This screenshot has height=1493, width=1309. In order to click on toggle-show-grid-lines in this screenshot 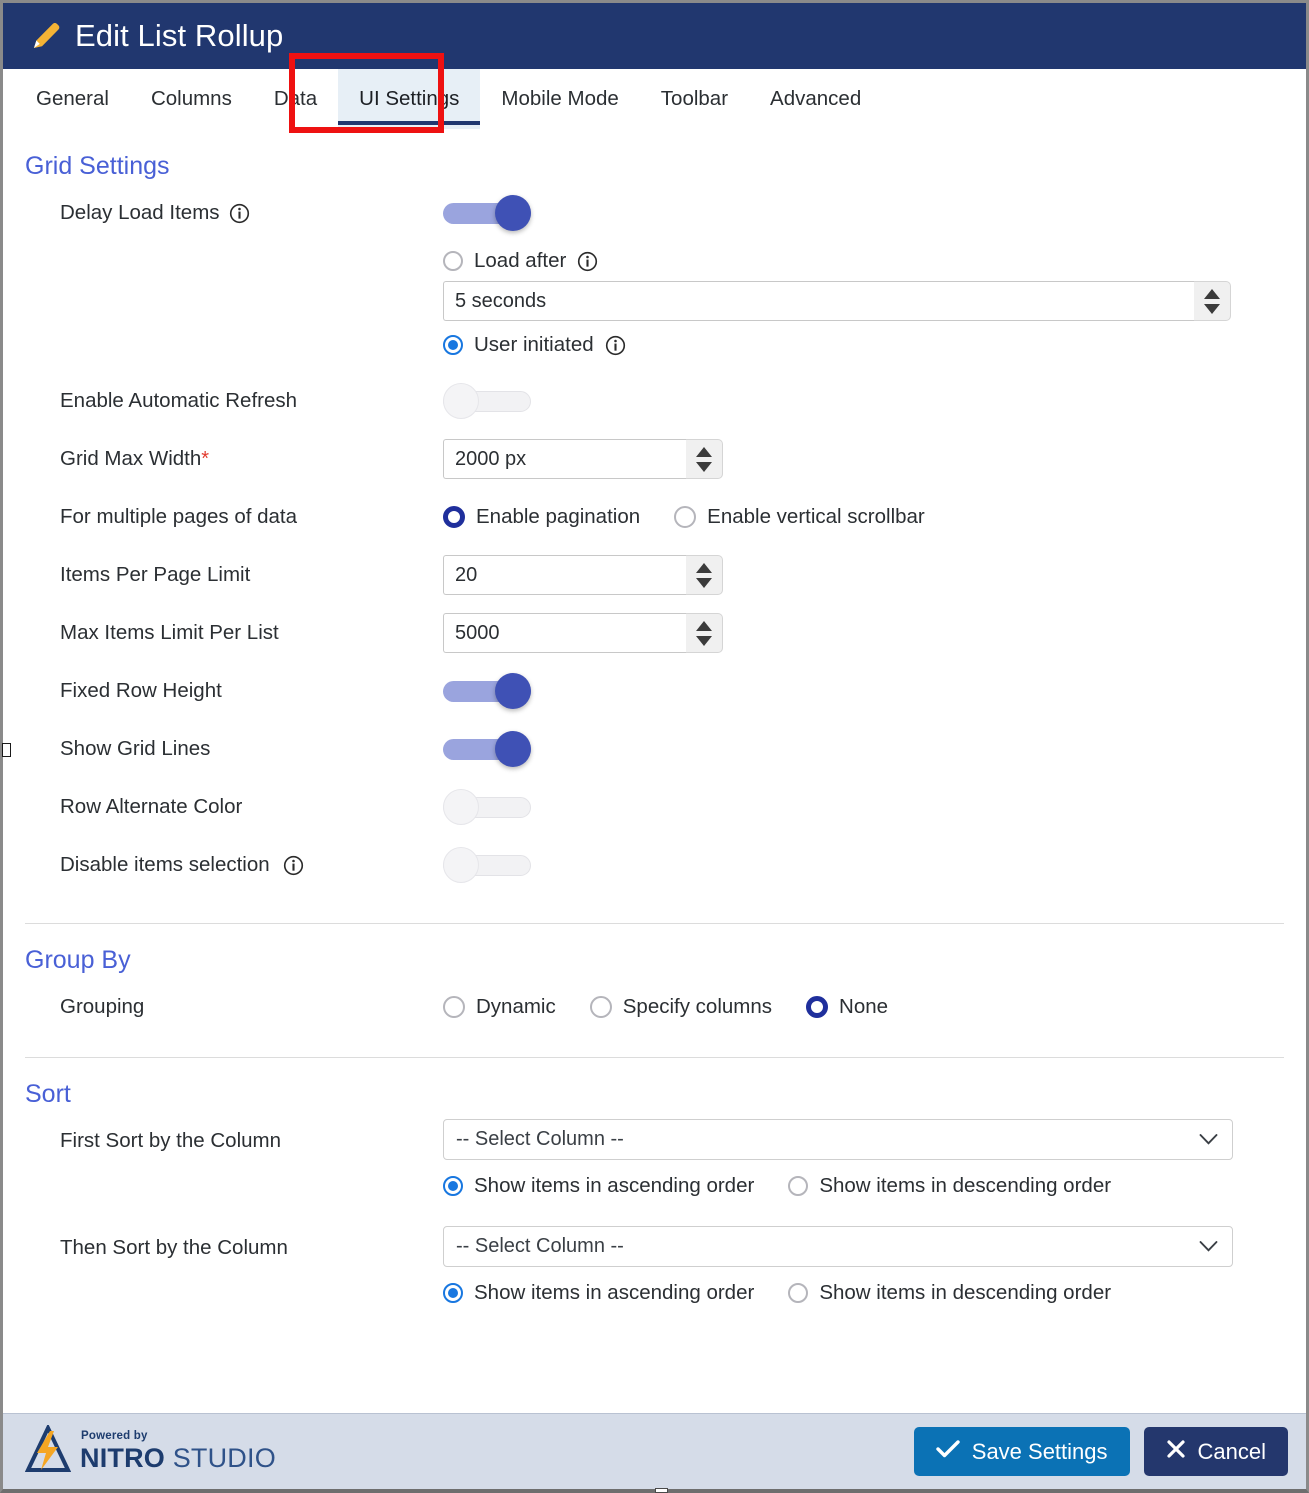, I will do `click(487, 749)`.